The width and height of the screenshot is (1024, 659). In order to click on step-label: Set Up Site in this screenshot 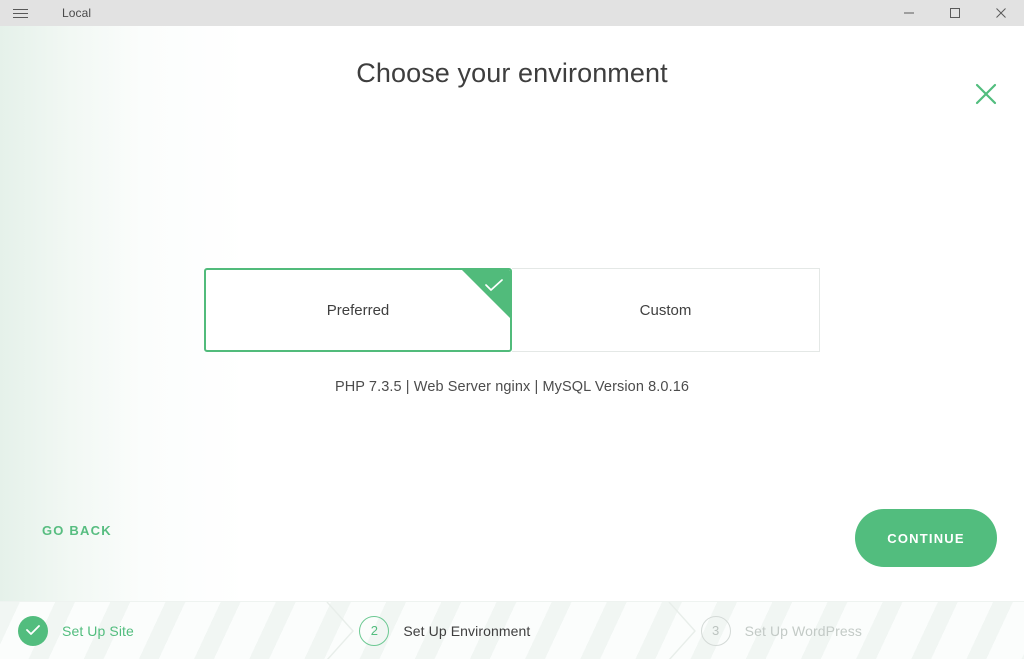, I will do `click(98, 630)`.